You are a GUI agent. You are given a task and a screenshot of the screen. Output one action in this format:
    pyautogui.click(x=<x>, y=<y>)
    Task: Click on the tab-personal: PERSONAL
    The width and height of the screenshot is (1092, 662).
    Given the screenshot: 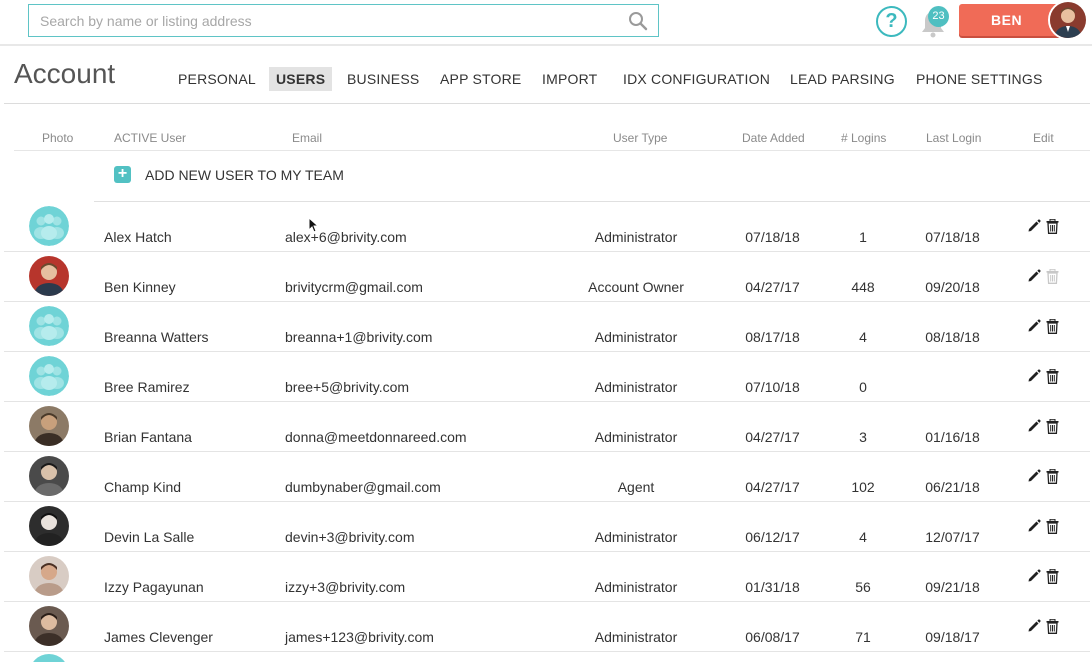 What is the action you would take?
    pyautogui.click(x=217, y=79)
    